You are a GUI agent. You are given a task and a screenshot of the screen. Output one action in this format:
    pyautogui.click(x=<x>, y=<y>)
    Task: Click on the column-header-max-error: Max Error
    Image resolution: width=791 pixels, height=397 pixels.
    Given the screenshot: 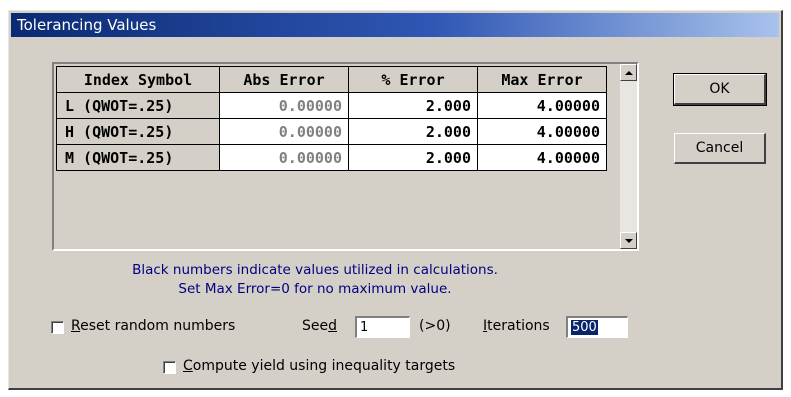 What is the action you would take?
    pyautogui.click(x=542, y=79)
    